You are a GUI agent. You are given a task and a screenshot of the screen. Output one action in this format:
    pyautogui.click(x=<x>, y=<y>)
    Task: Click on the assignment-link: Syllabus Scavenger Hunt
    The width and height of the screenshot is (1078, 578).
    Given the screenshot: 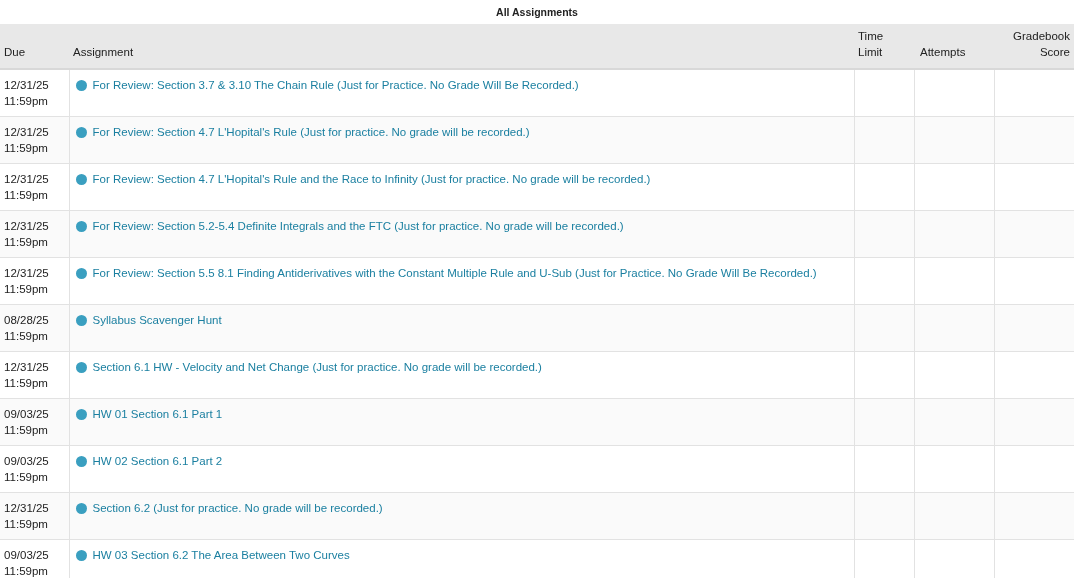 What is the action you would take?
    pyautogui.click(x=157, y=320)
    